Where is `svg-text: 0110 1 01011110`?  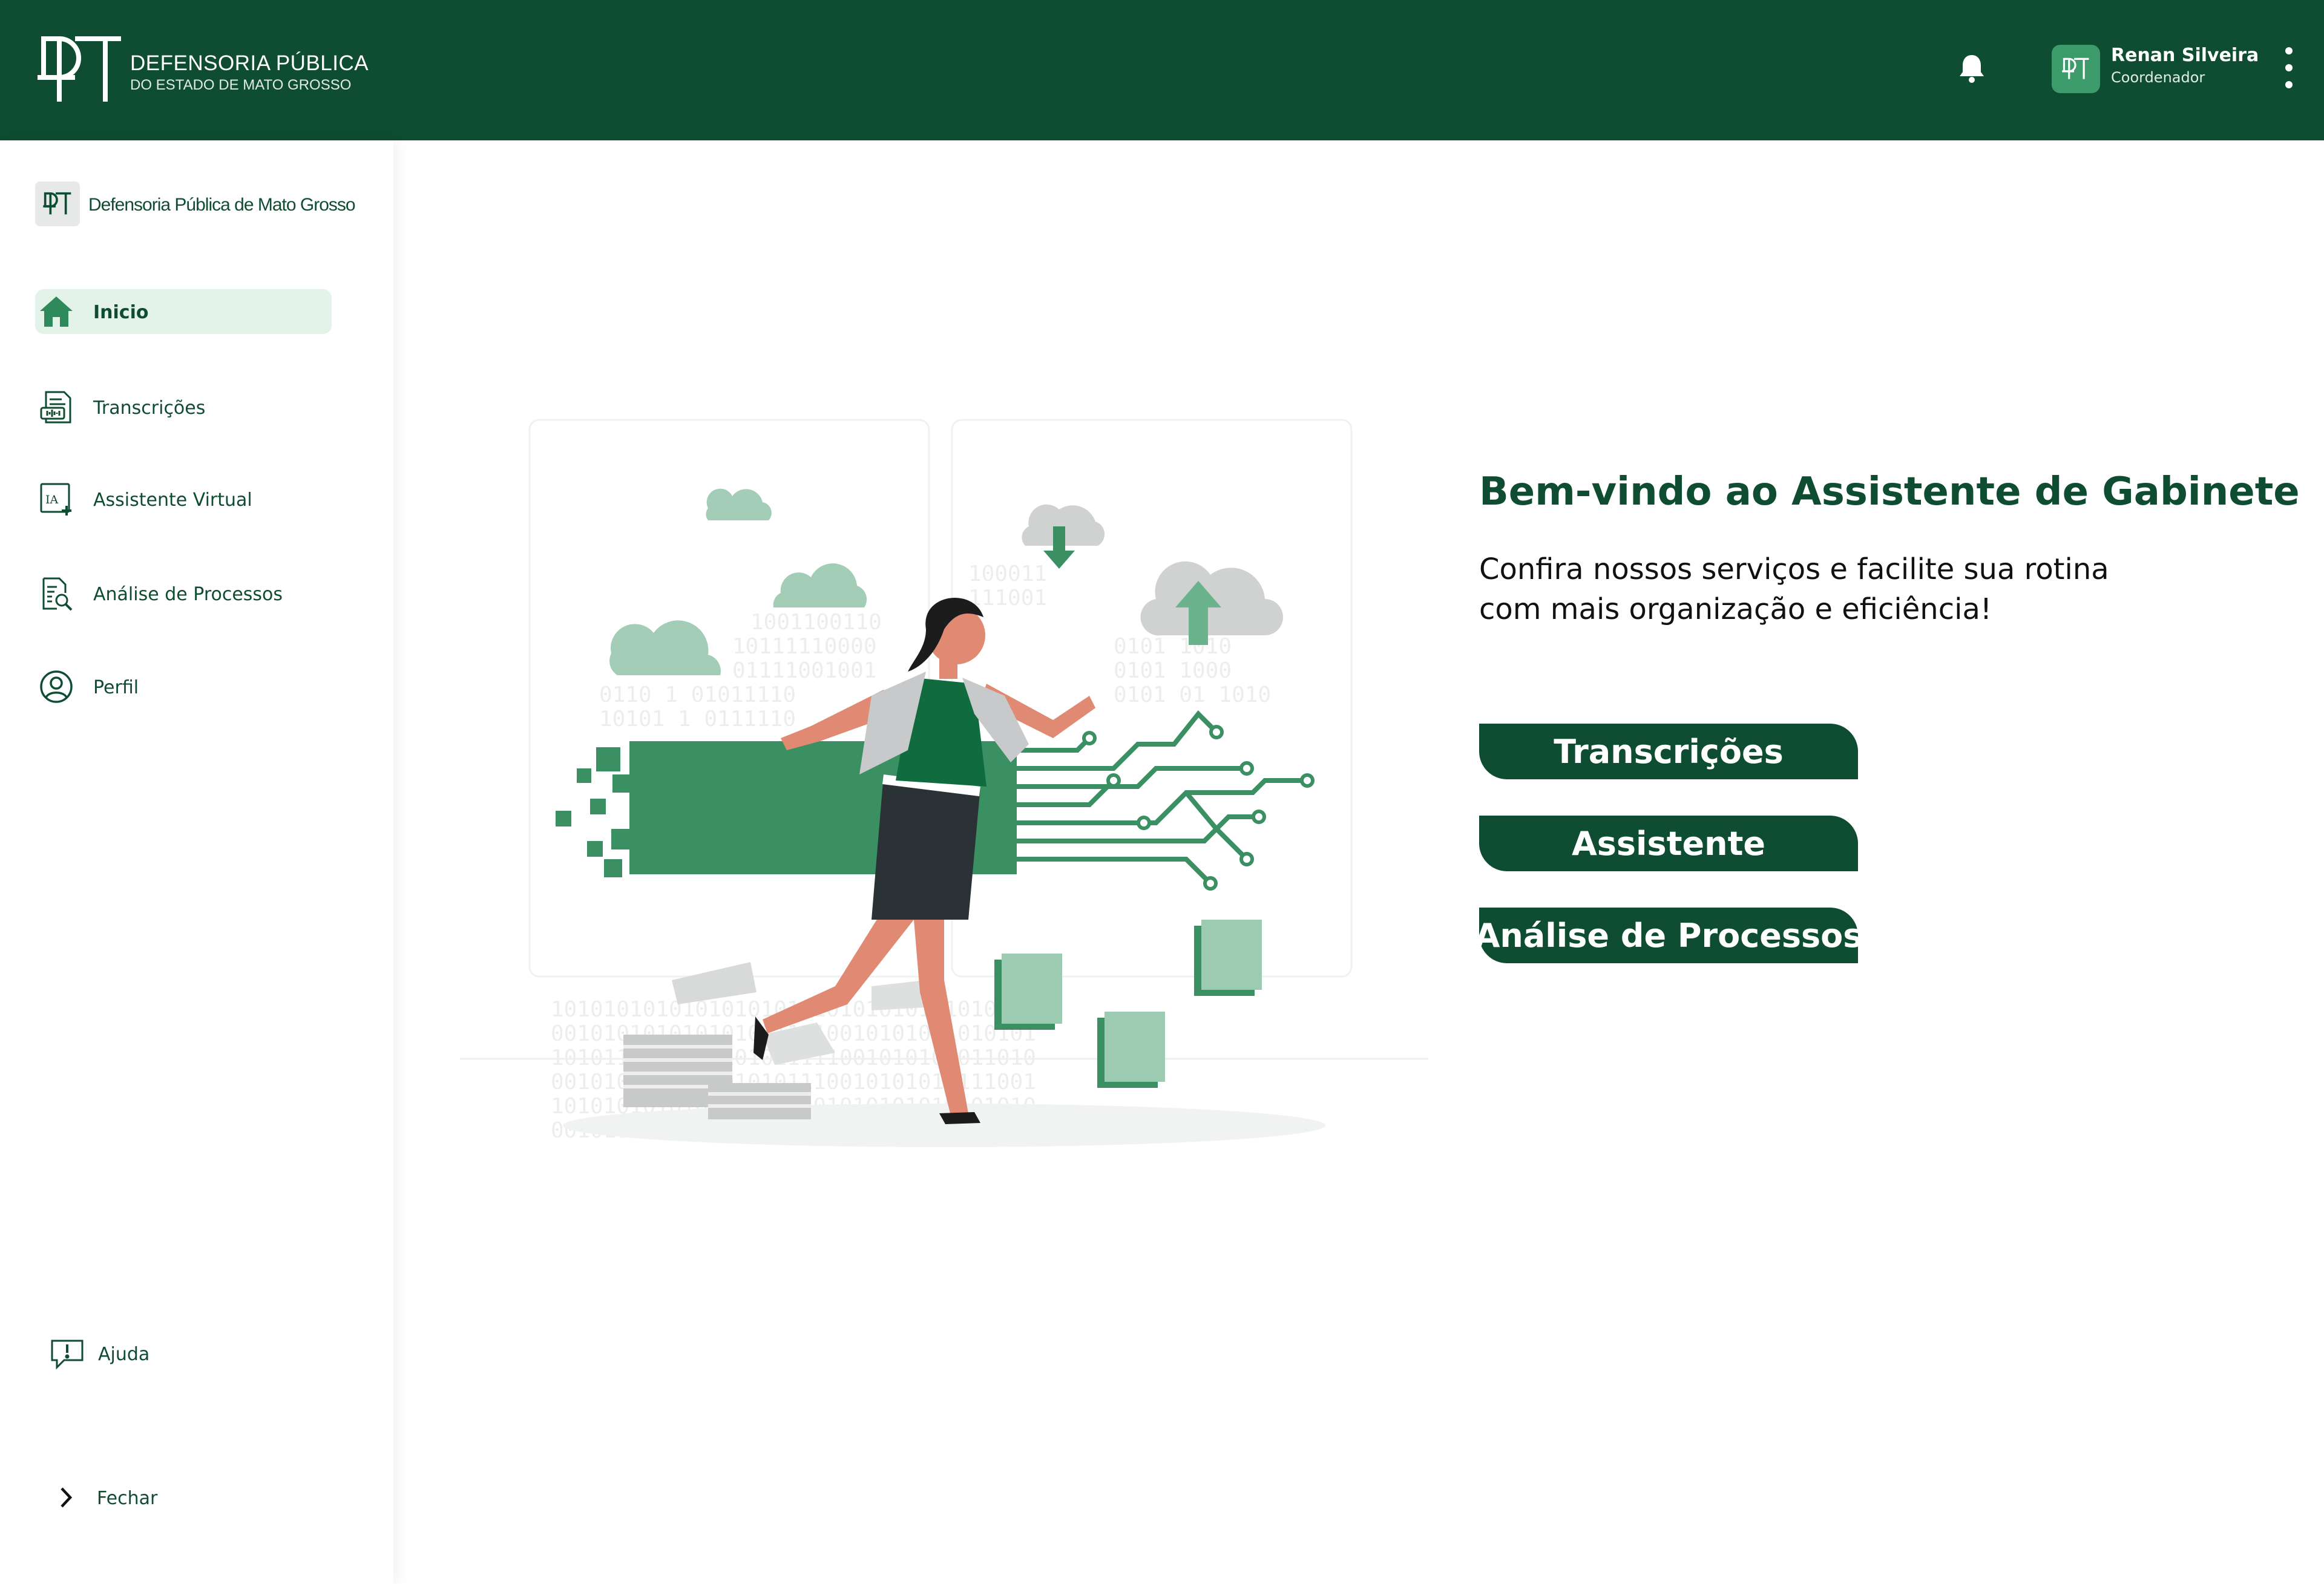 svg-text: 0110 1 01011110 is located at coordinates (697, 694).